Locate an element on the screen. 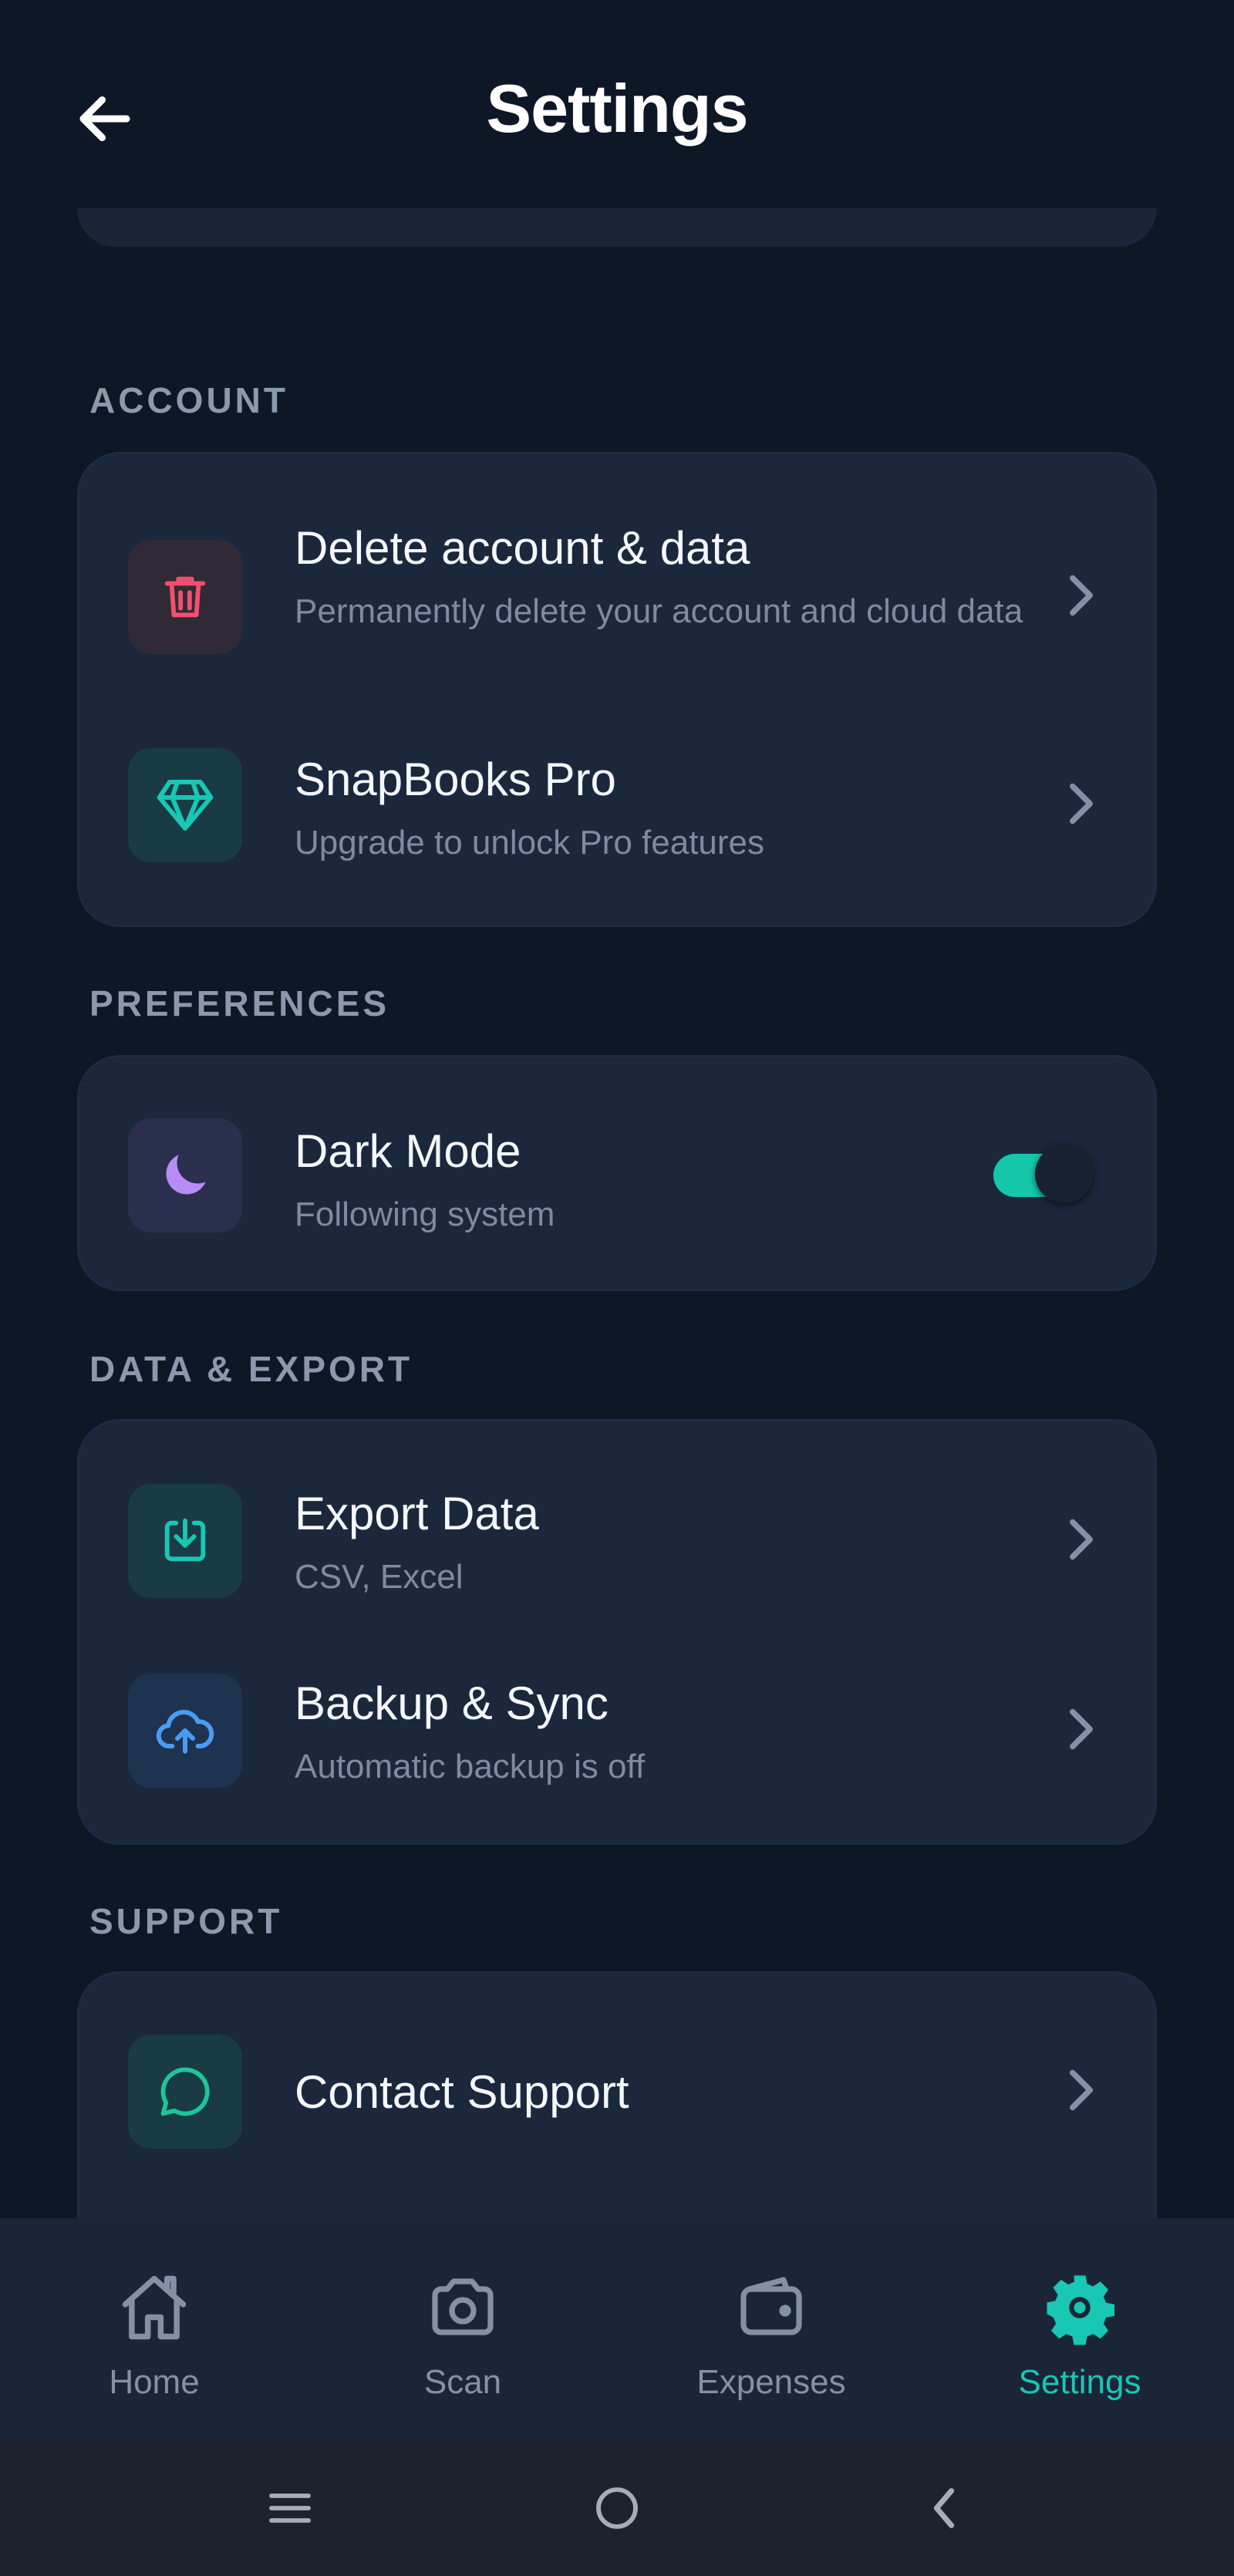 The image size is (1234, 2576). backup-sync-subtitle: Automatic backup is off is located at coordinates (471, 1766).